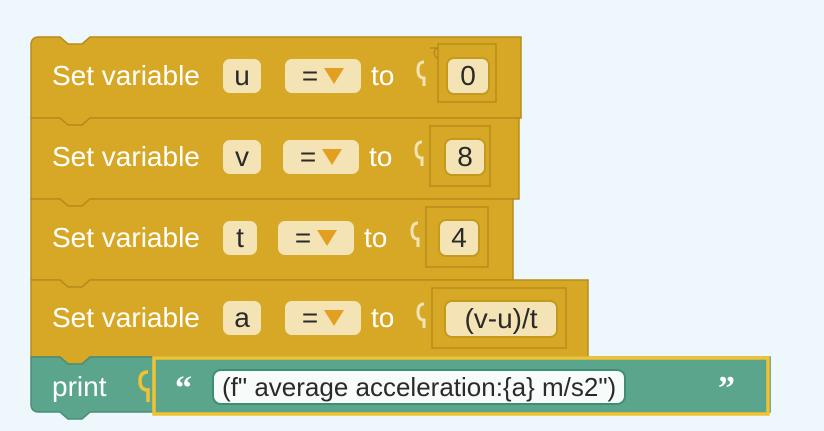  I want to click on variable-name-field: u, so click(242, 76).